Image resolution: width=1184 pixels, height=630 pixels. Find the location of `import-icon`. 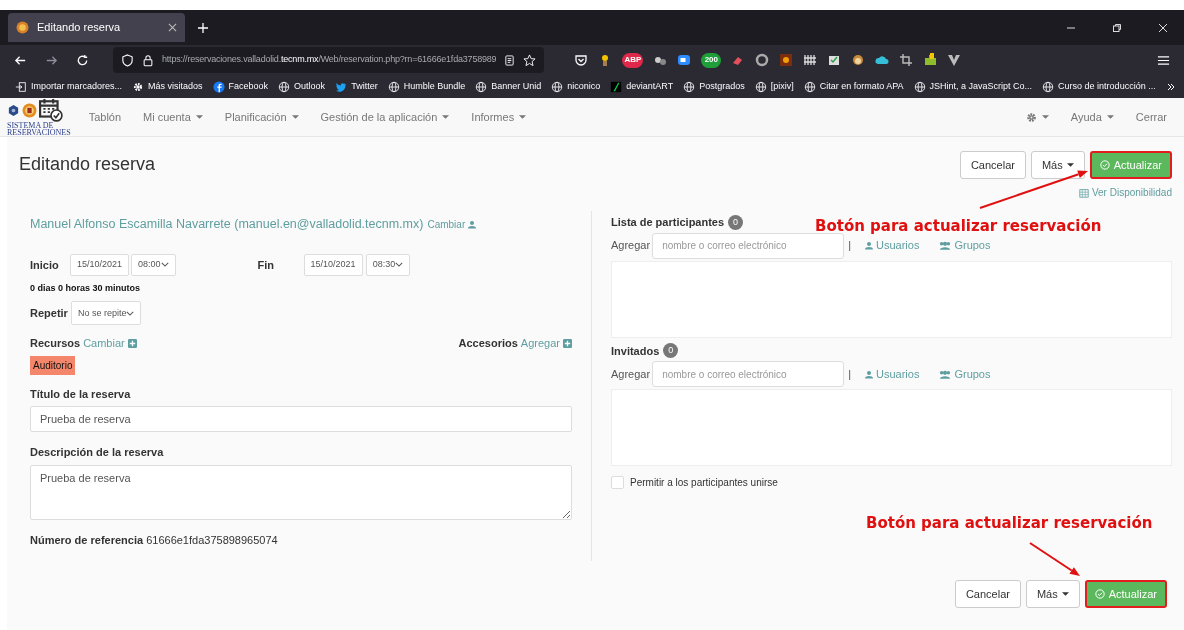

import-icon is located at coordinates (21, 86).